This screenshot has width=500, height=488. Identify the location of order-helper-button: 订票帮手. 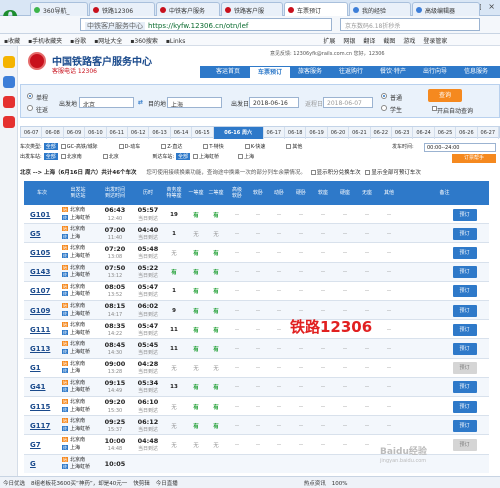
(474, 158).